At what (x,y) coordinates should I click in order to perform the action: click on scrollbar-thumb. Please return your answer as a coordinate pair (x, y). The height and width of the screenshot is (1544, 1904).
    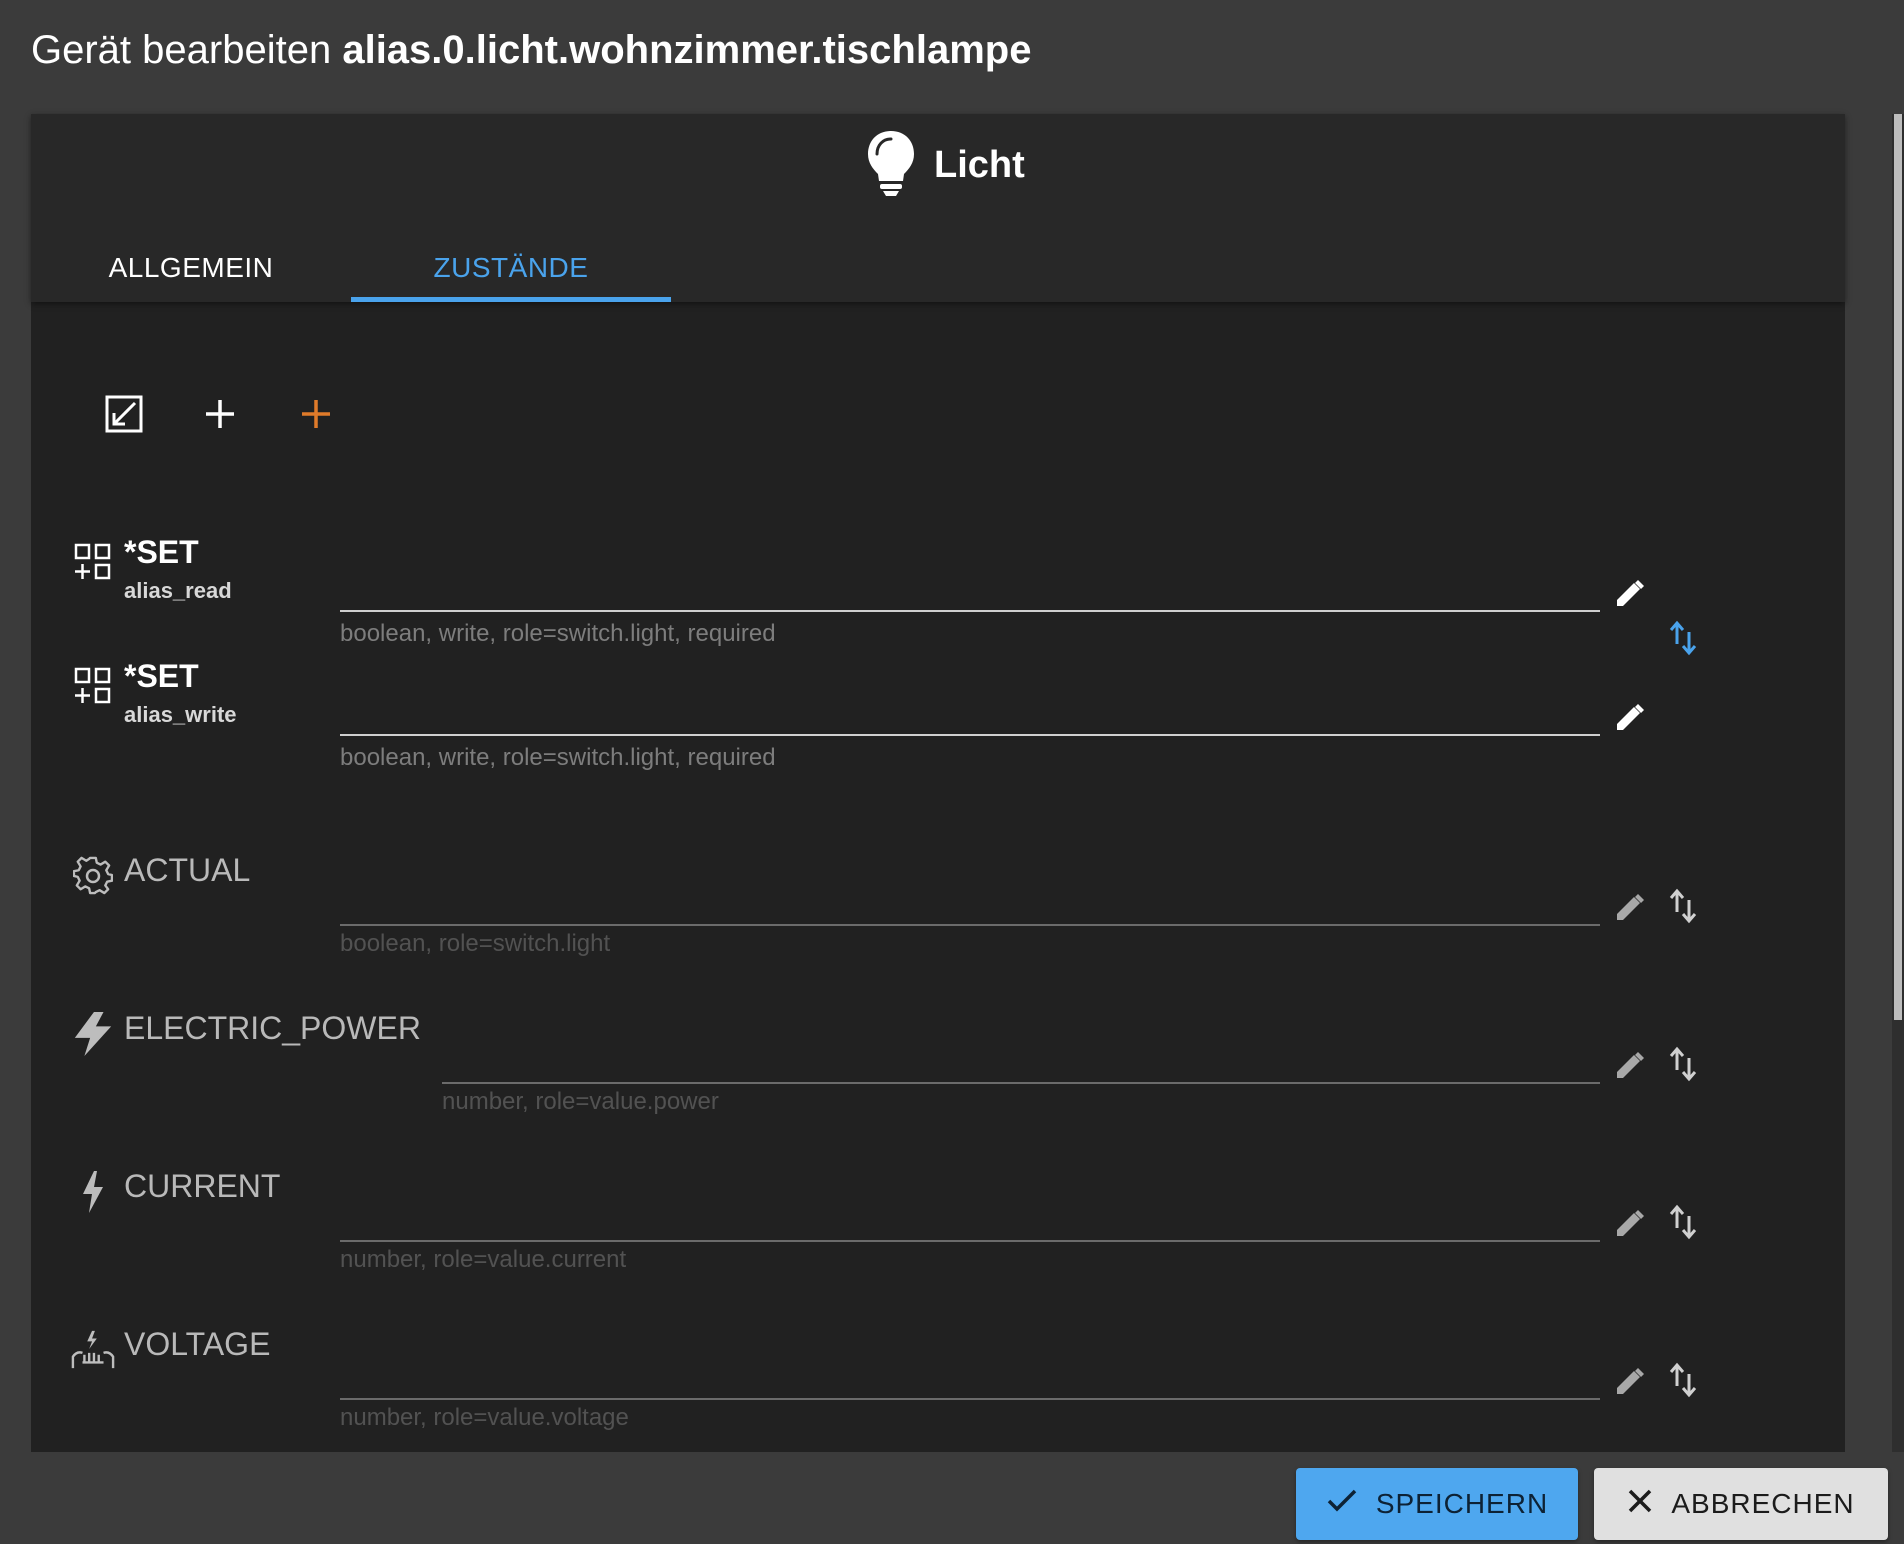
    Looking at the image, I should click on (1898, 567).